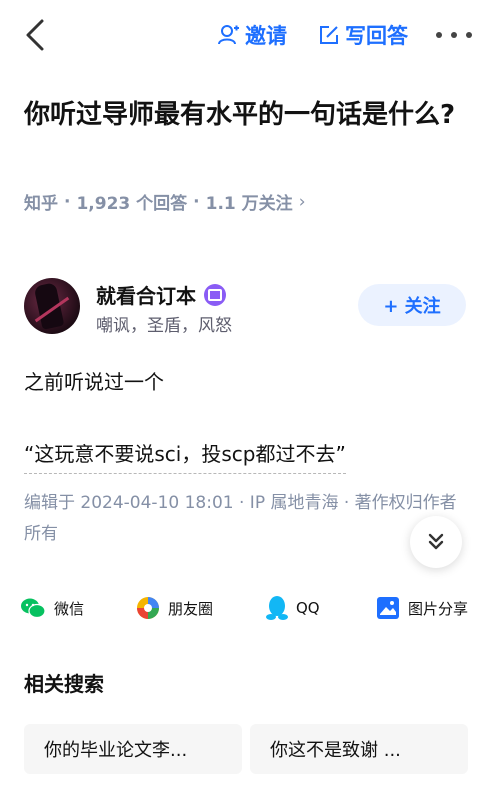 This screenshot has width=490, height=800. What do you see at coordinates (191, 608) in the screenshot?
I see `share-moments-label: 朋友圈` at bounding box center [191, 608].